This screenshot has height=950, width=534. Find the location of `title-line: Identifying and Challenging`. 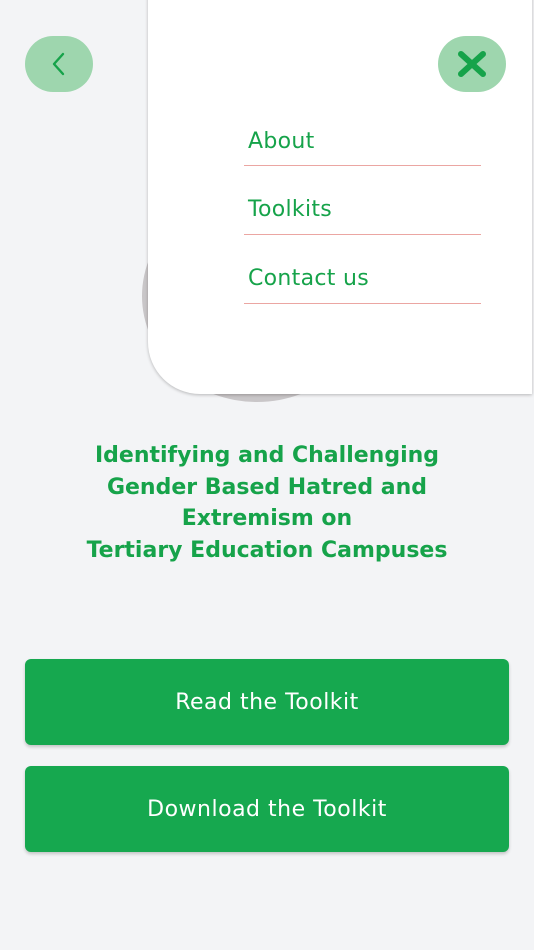

title-line: Identifying and Challenging is located at coordinates (267, 455).